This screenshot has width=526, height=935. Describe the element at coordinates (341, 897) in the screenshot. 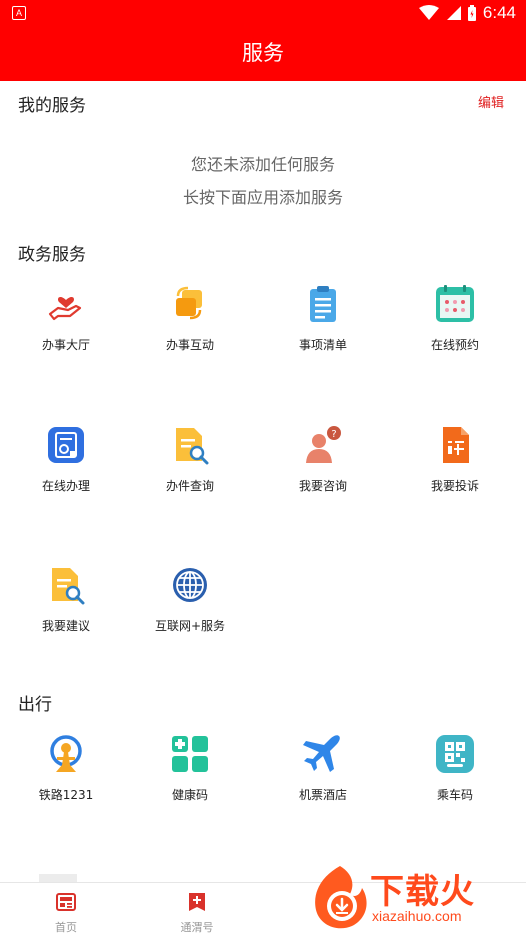

I see `flame-logo-icon` at that location.